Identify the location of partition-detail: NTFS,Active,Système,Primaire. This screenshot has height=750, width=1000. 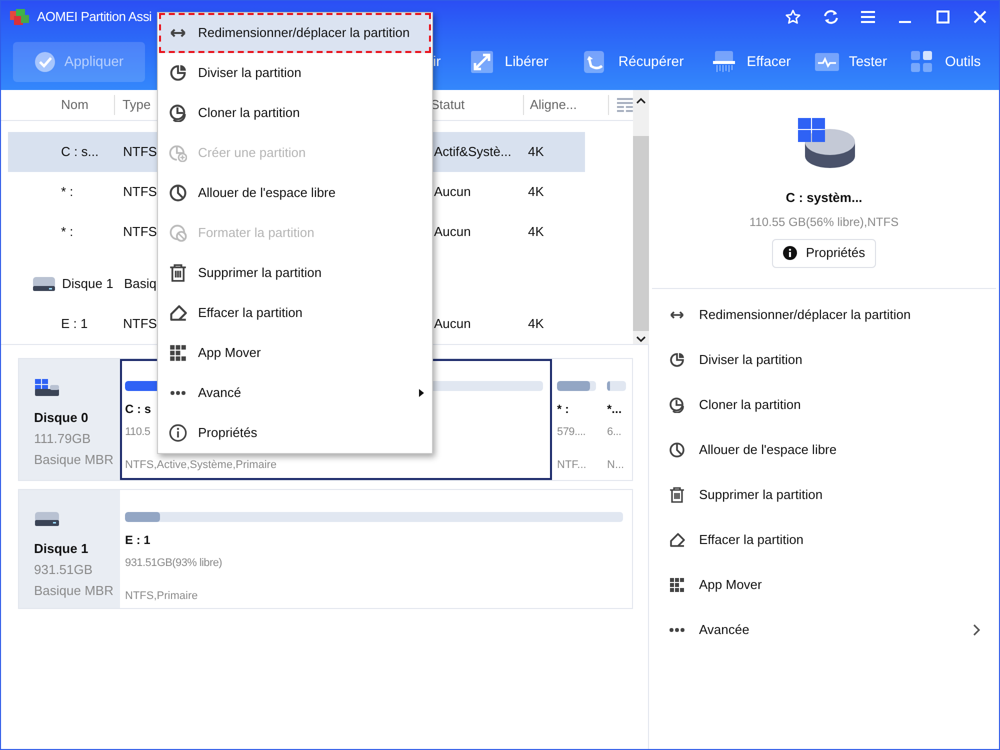
(201, 465).